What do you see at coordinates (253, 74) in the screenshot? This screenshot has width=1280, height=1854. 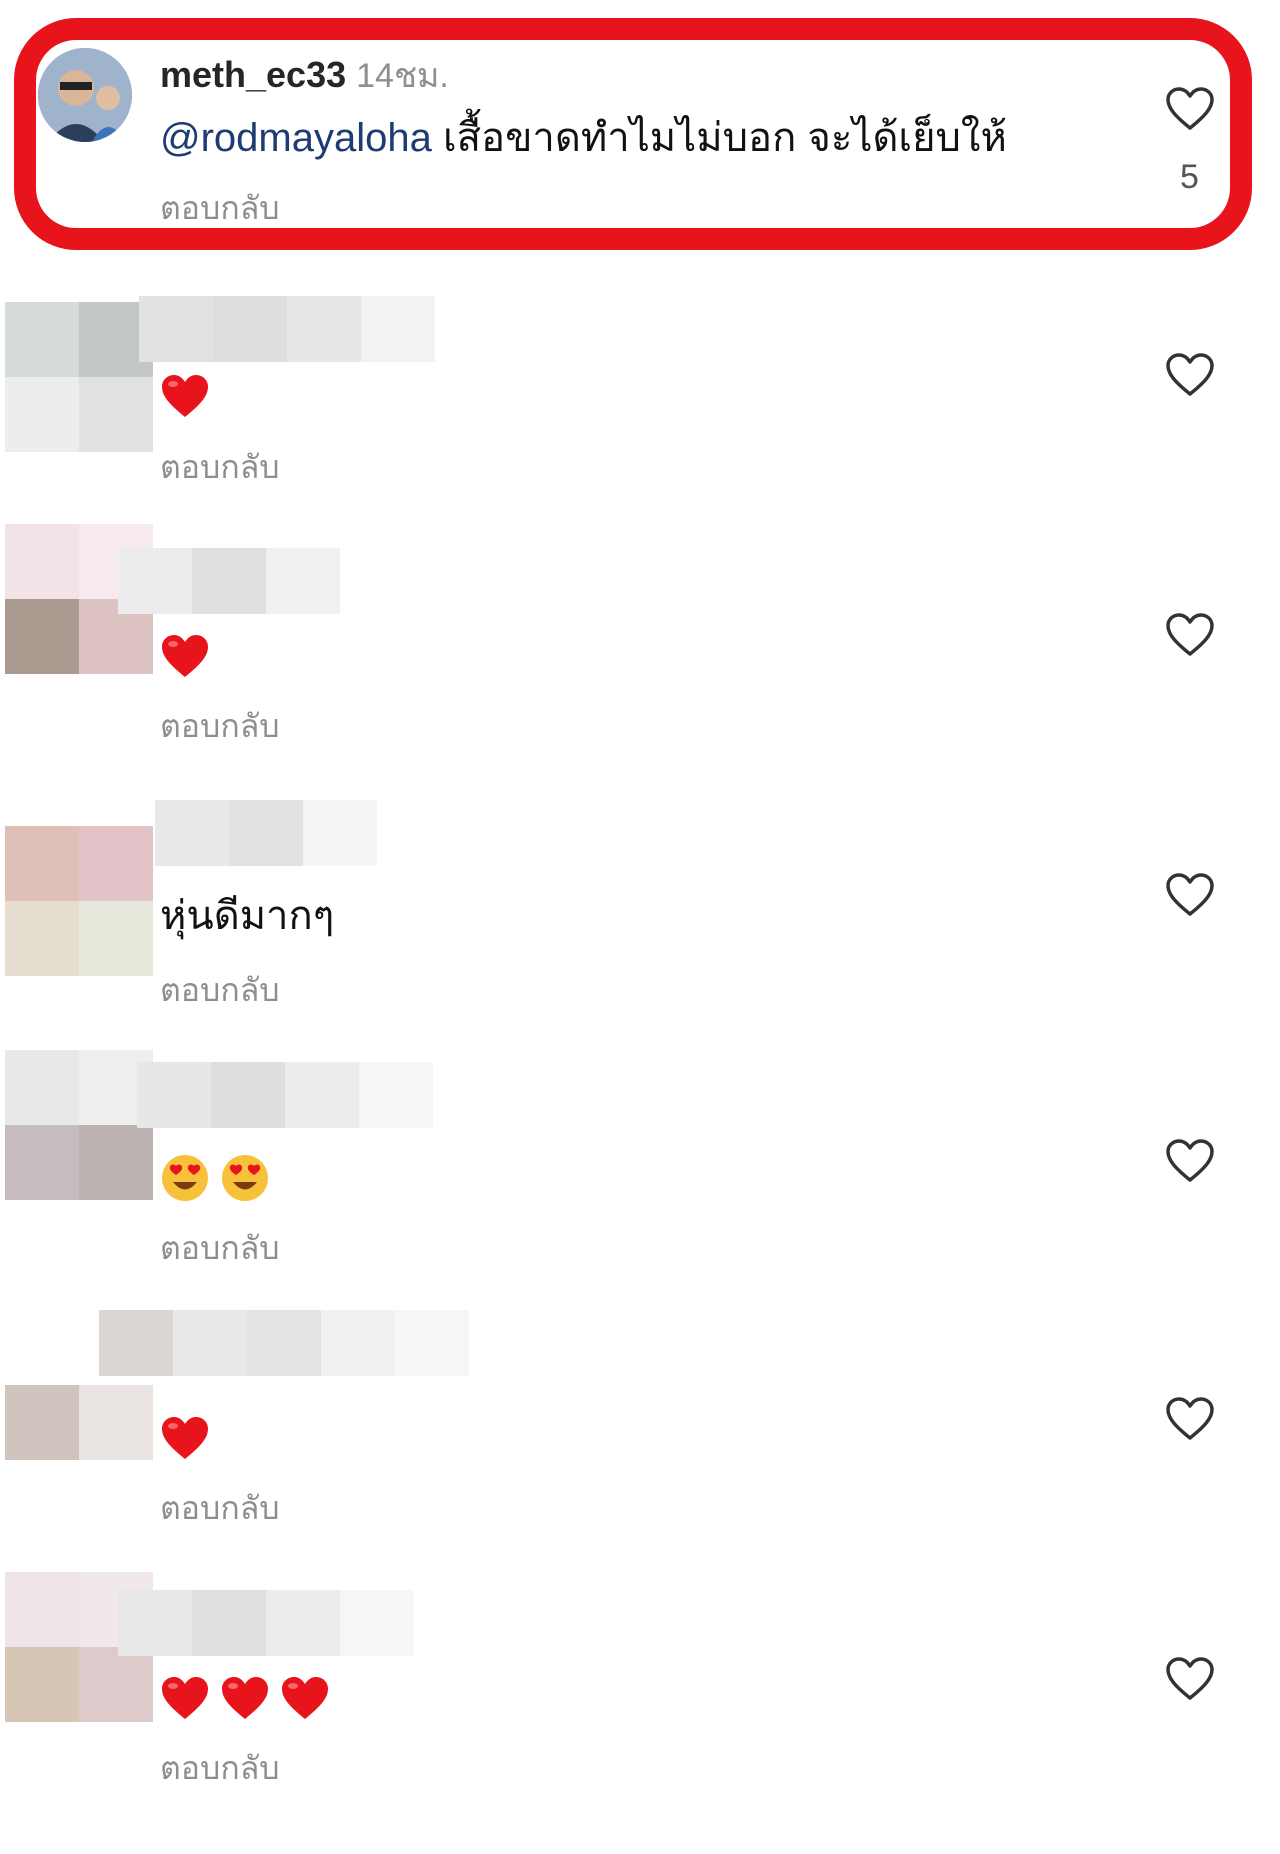 I see `username: meth_ec33` at bounding box center [253, 74].